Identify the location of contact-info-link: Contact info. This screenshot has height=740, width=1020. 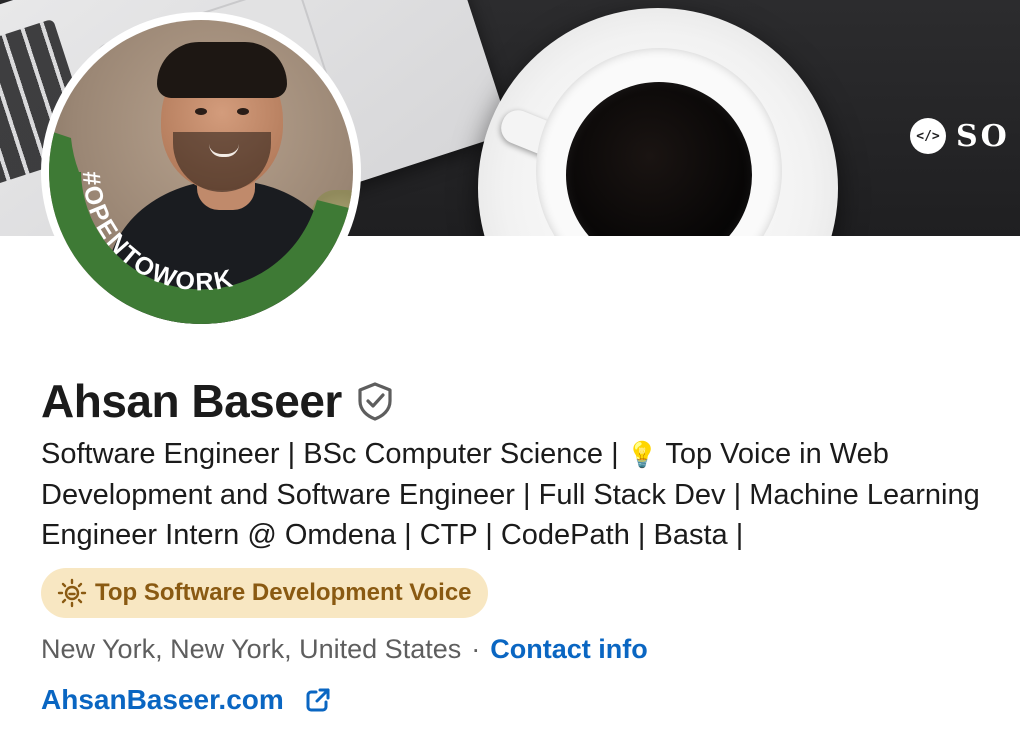
(568, 649).